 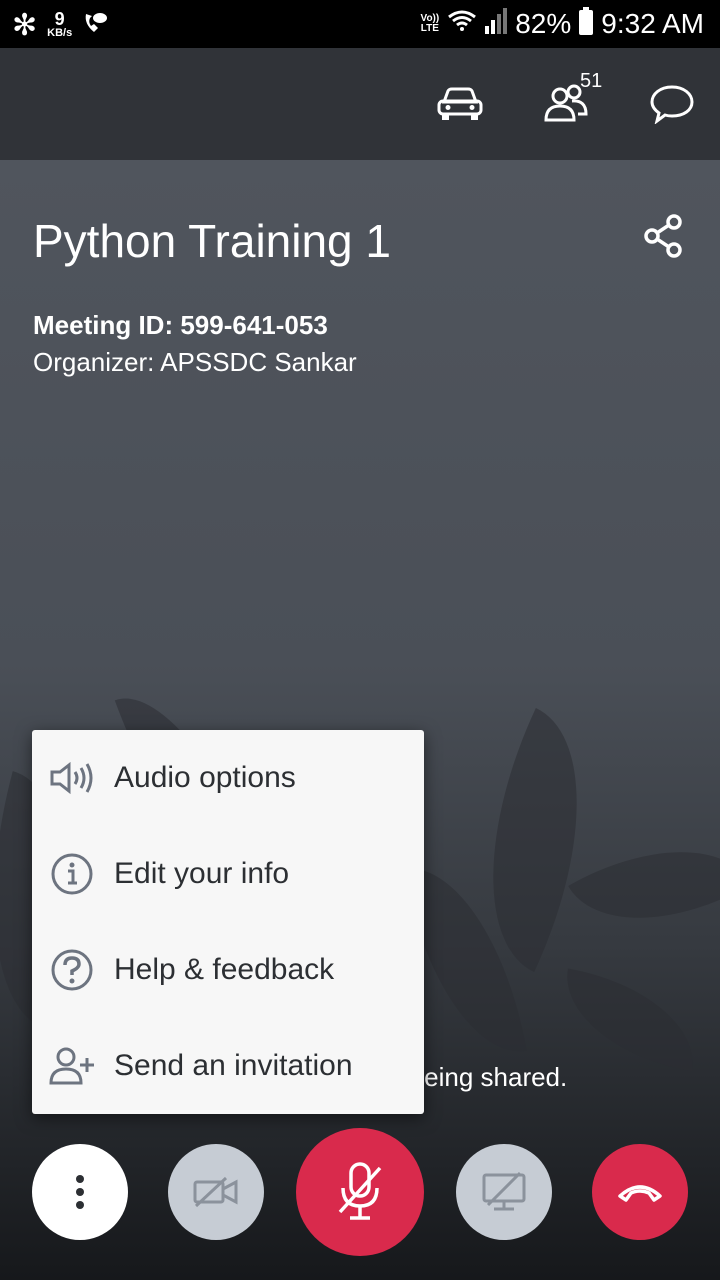 I want to click on menu-item-edit-info: Edit your info, so click(x=228, y=874).